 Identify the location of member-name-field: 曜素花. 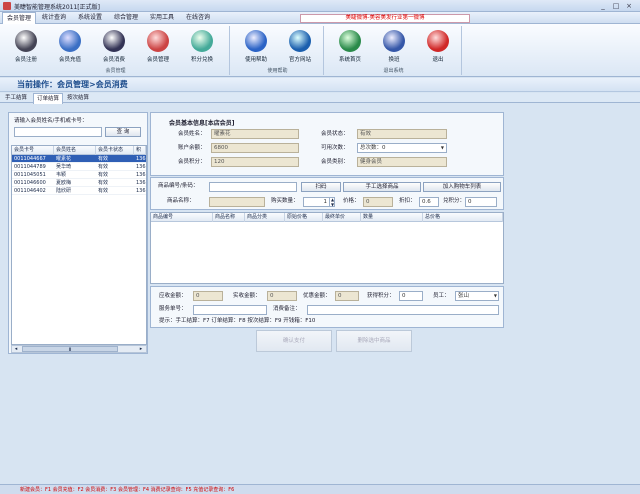
(255, 134).